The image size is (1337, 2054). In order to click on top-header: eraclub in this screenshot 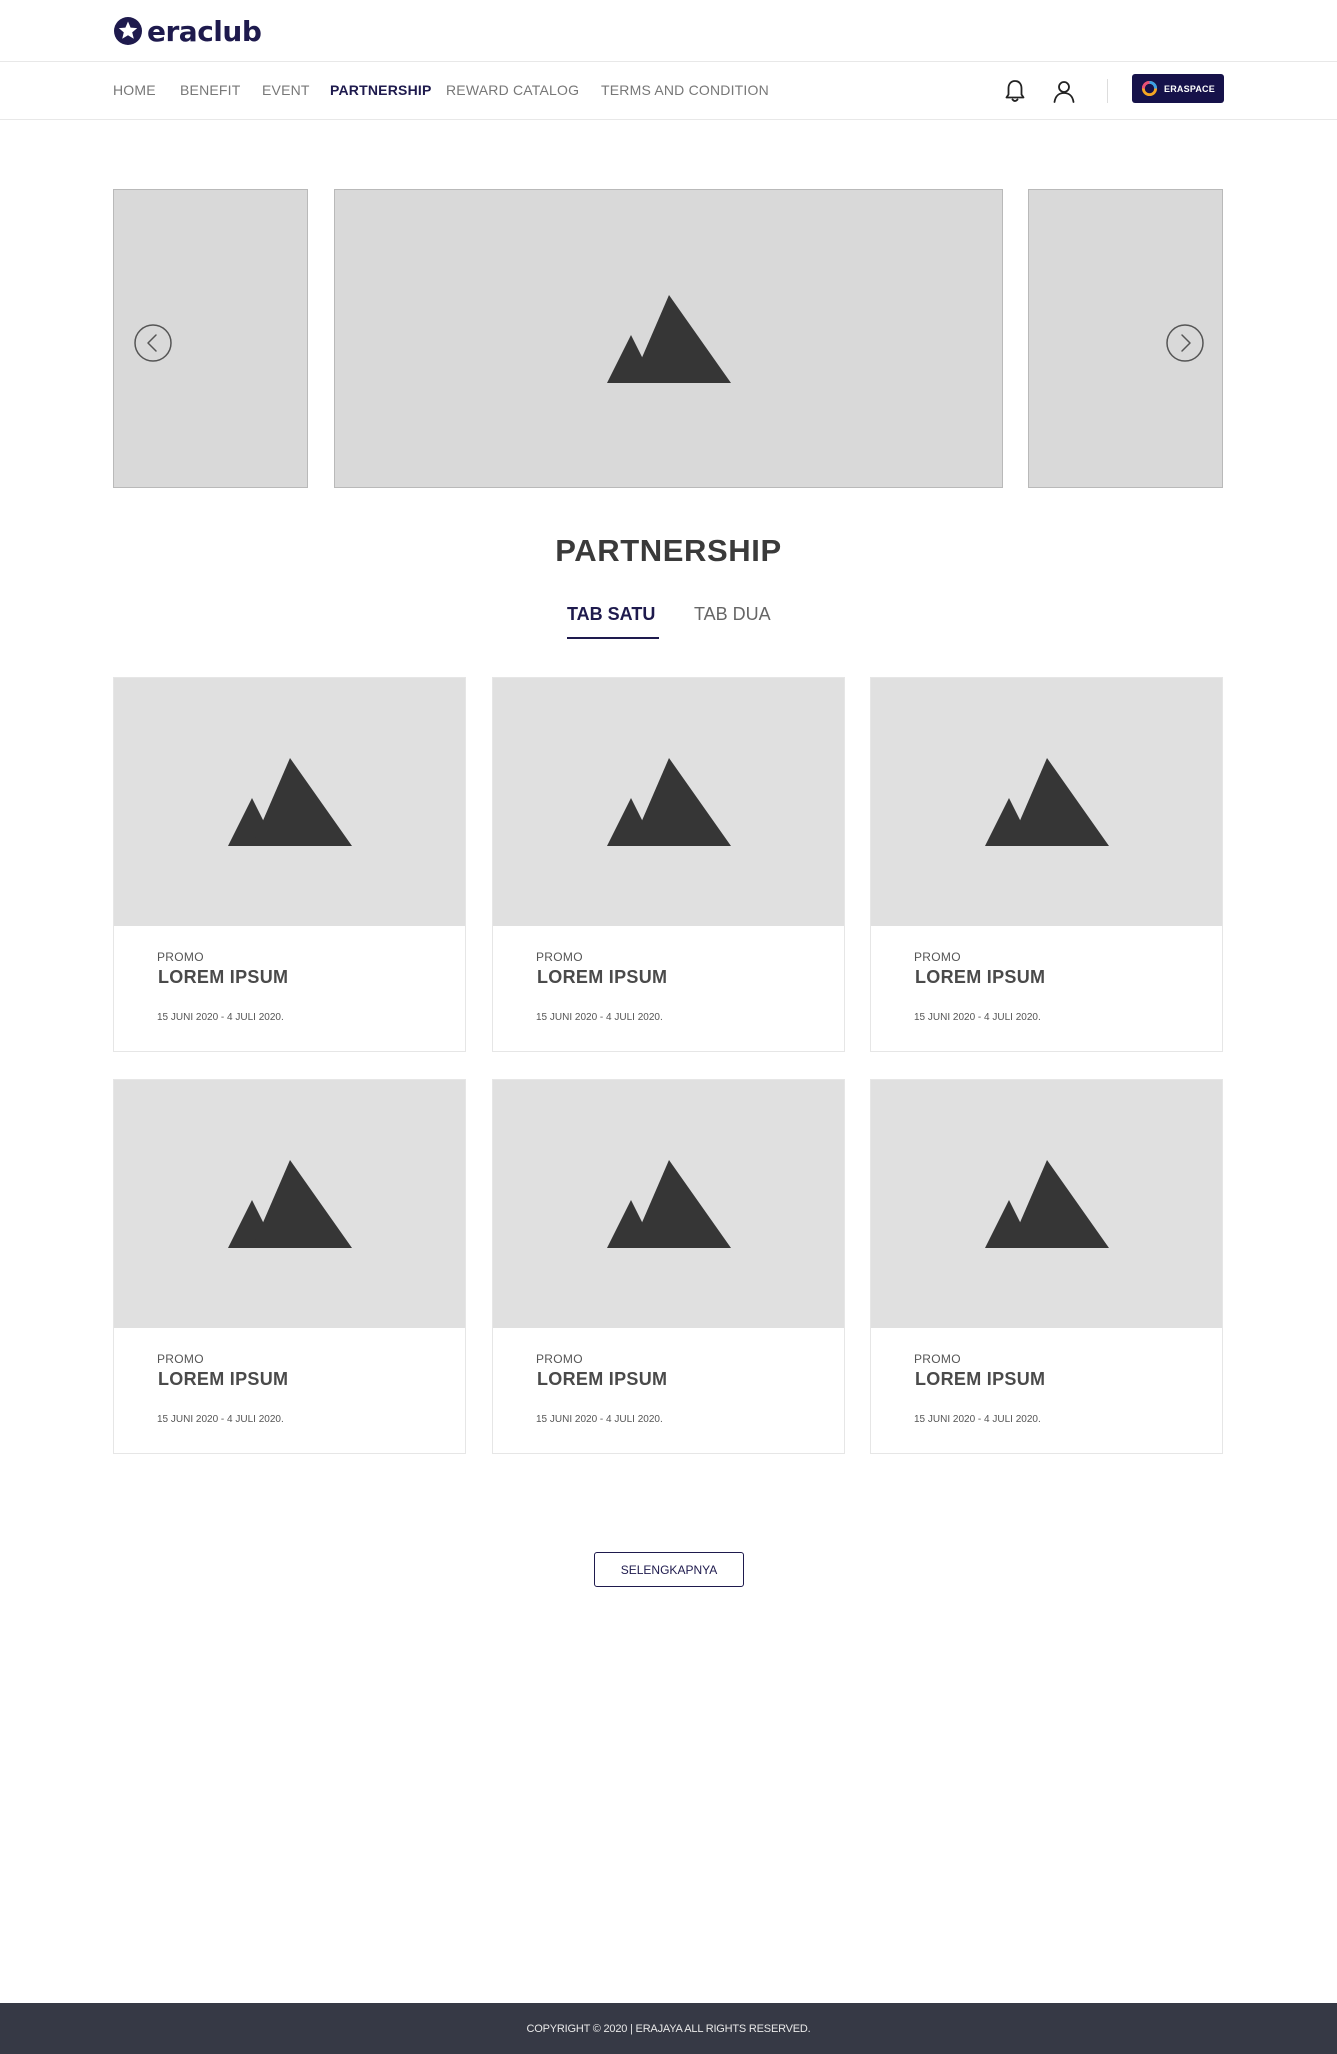, I will do `click(668, 31)`.